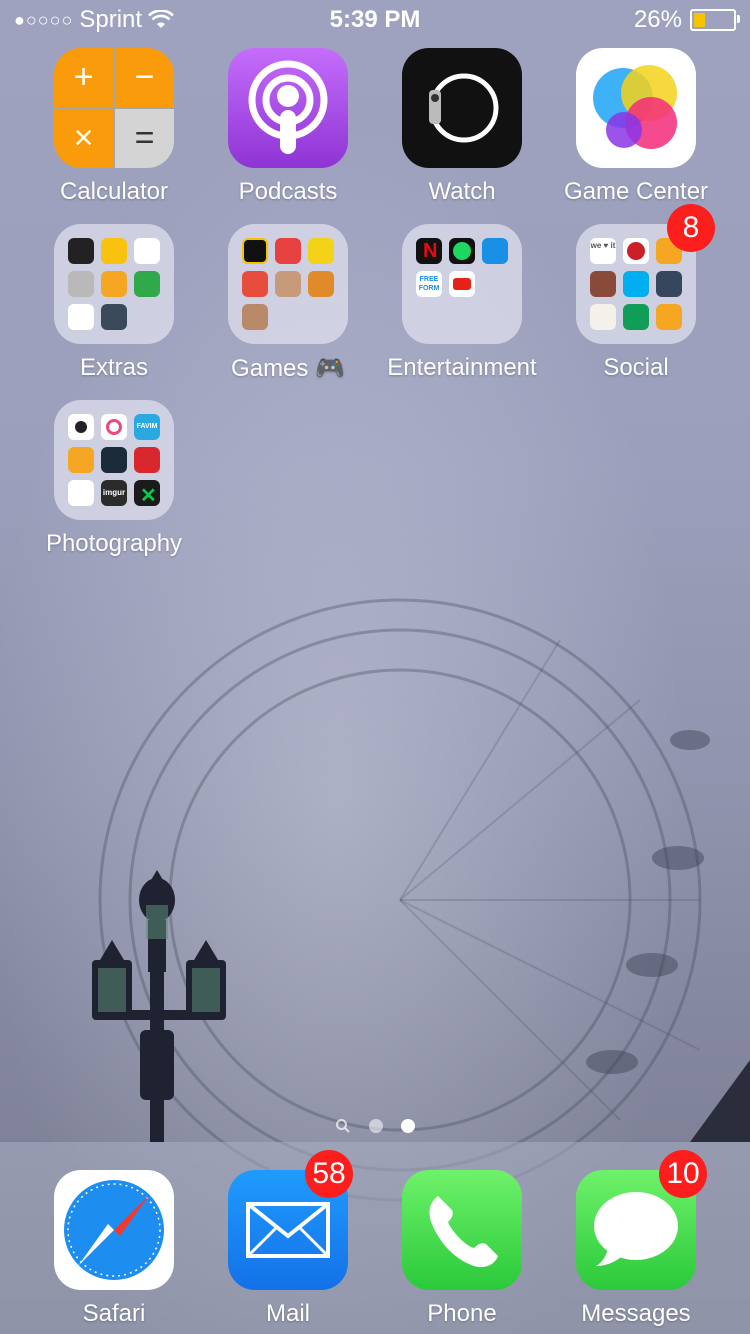 Image resolution: width=750 pixels, height=1334 pixels. Describe the element at coordinates (114, 493) in the screenshot. I see `imgur-mini-icon: imgur` at that location.